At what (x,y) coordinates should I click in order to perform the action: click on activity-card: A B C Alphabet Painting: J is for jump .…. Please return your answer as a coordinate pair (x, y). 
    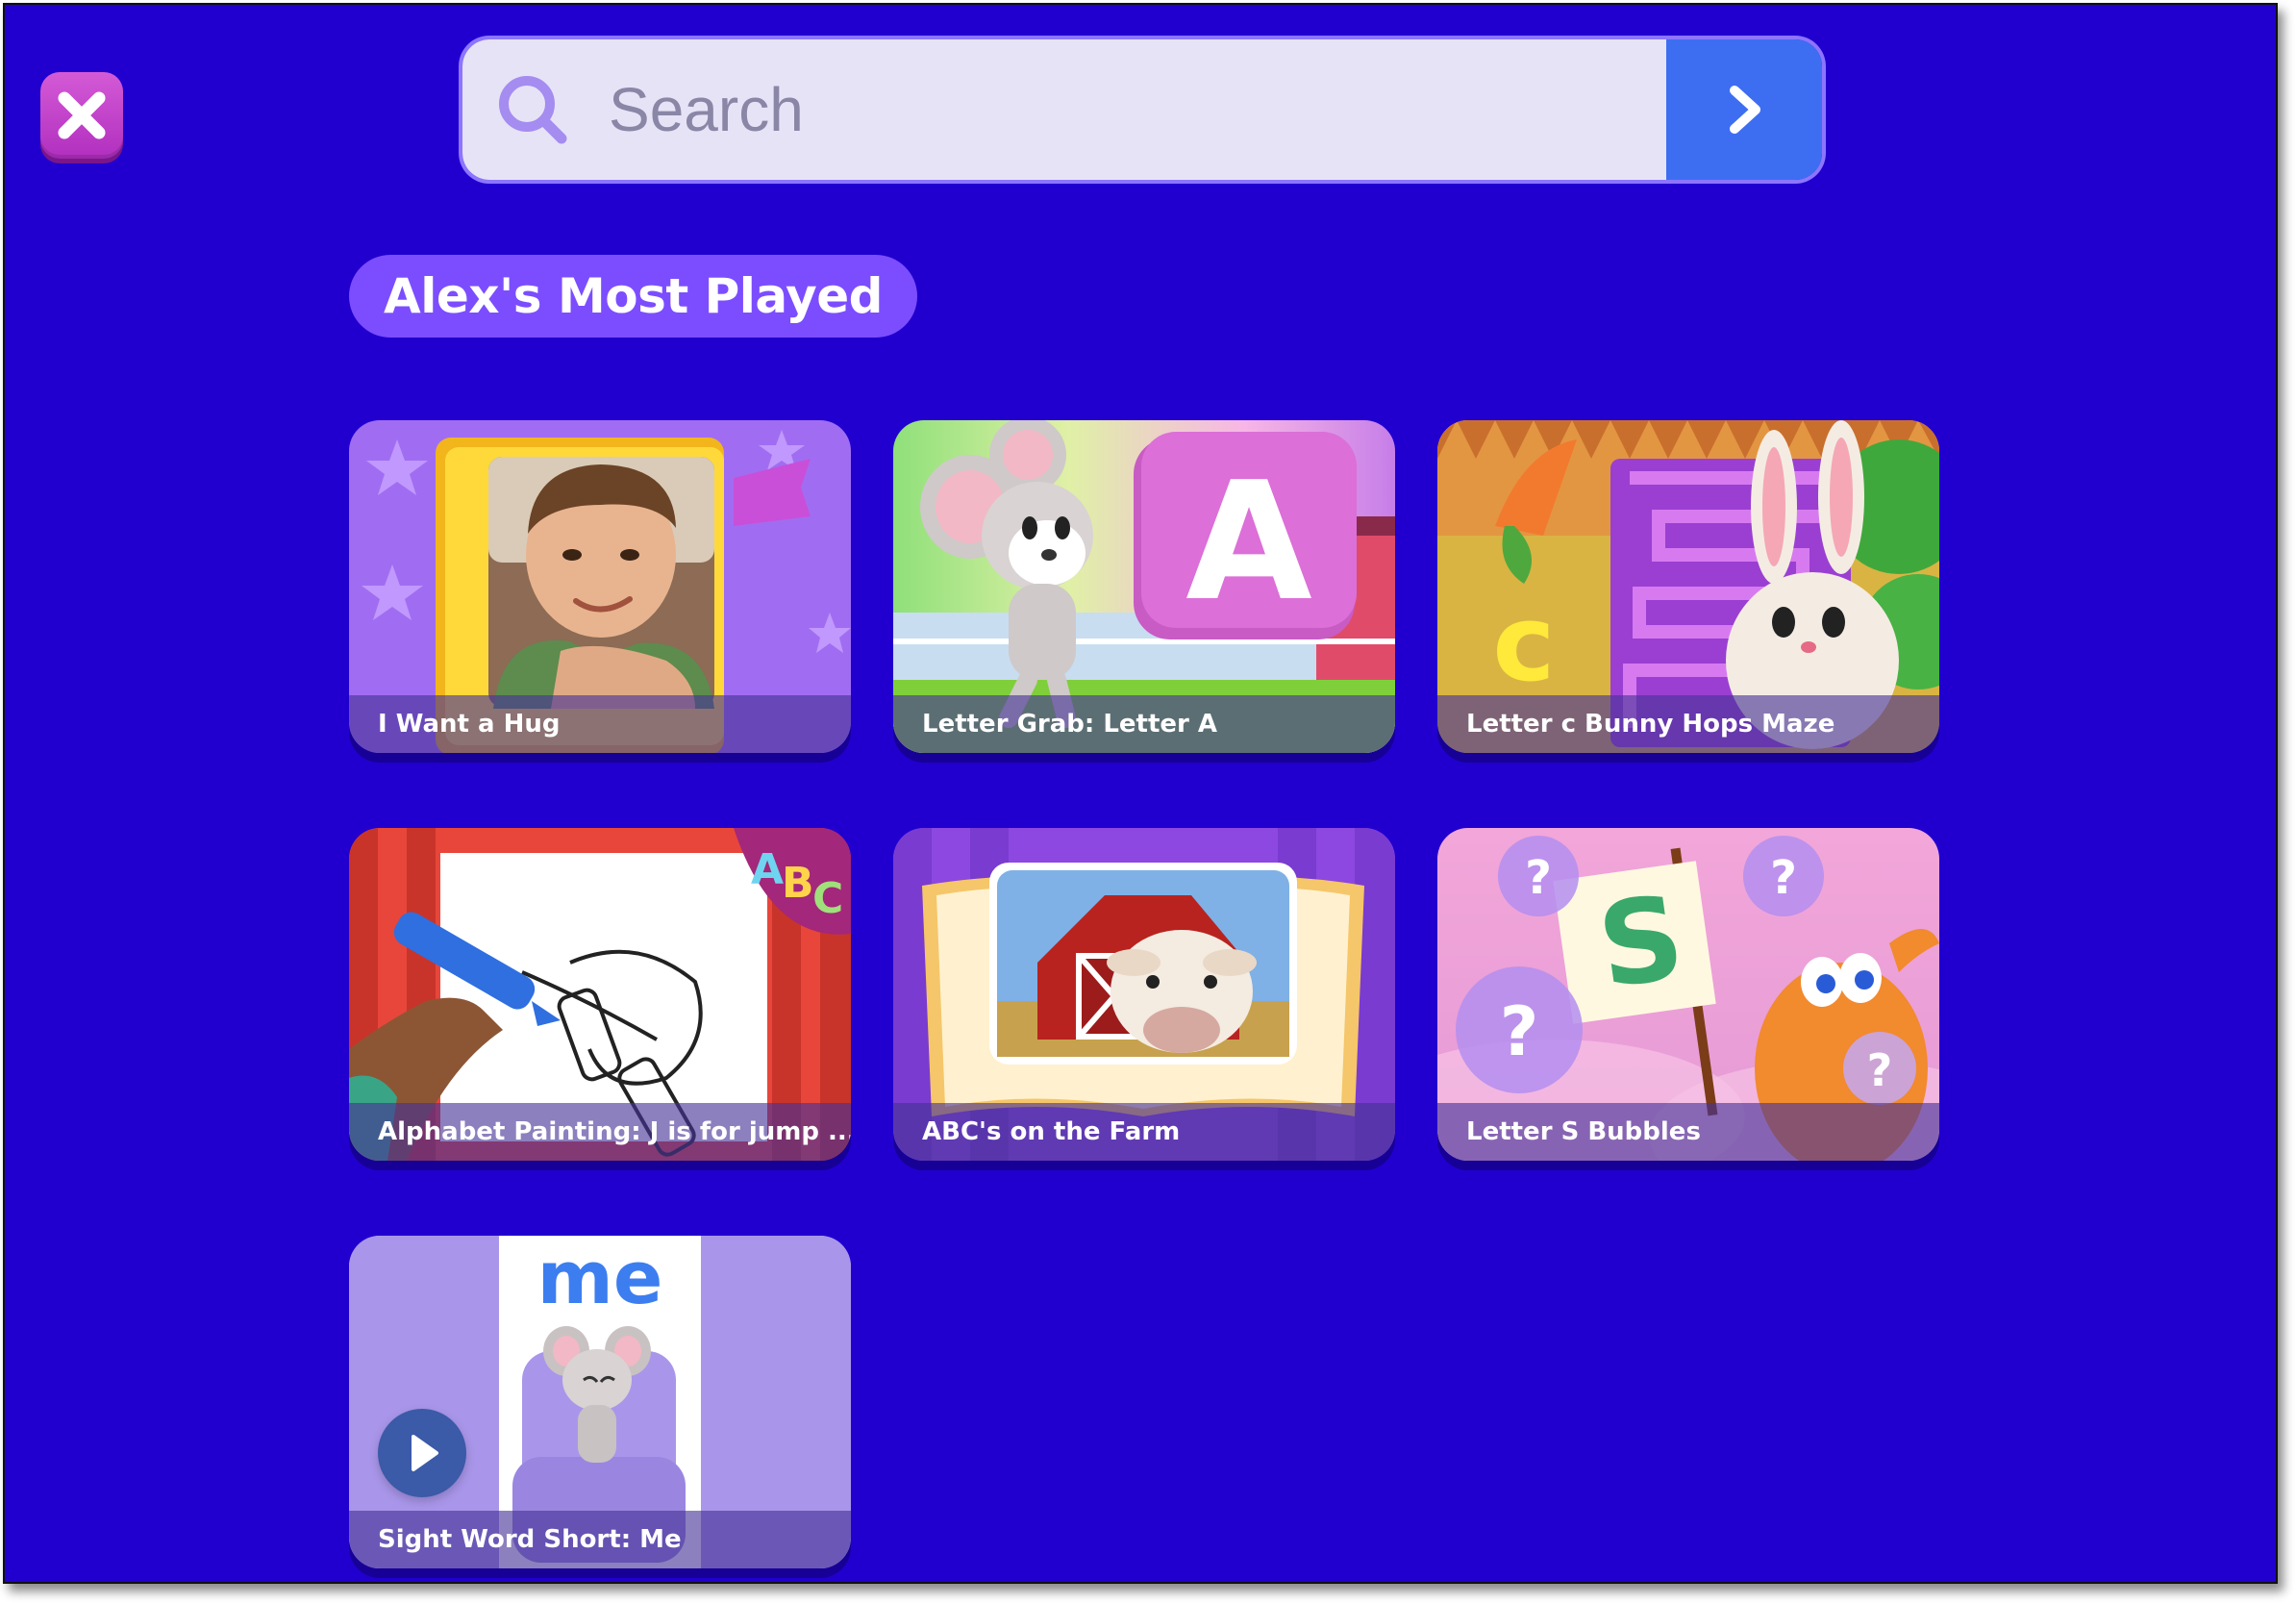
    Looking at the image, I should click on (600, 994).